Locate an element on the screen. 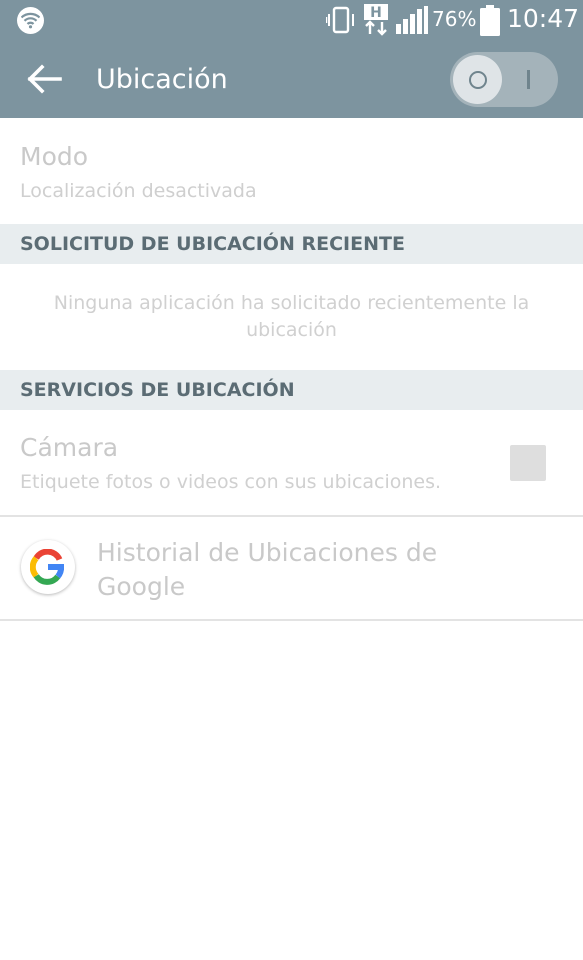 This screenshot has width=583, height=960. section-header-location-services: SERVICIOS DE UBICACIÓN is located at coordinates (291, 390).